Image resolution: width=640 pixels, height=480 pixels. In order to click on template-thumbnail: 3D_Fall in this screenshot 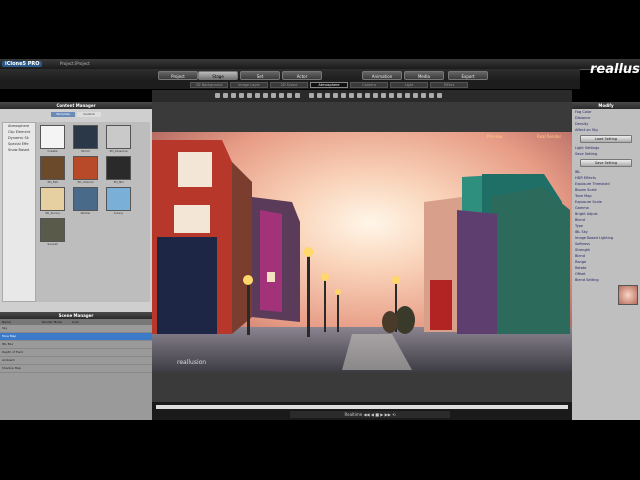, I will do `click(55, 170)`.